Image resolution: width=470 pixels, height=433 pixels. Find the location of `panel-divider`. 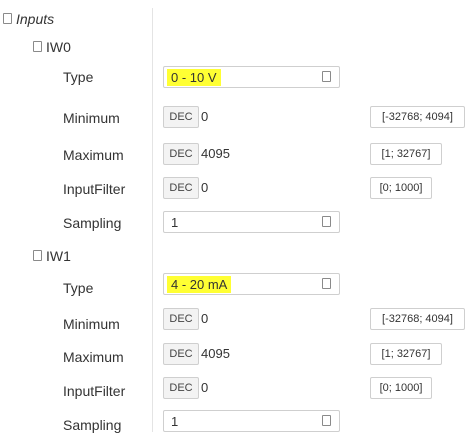

panel-divider is located at coordinates (152, 220).